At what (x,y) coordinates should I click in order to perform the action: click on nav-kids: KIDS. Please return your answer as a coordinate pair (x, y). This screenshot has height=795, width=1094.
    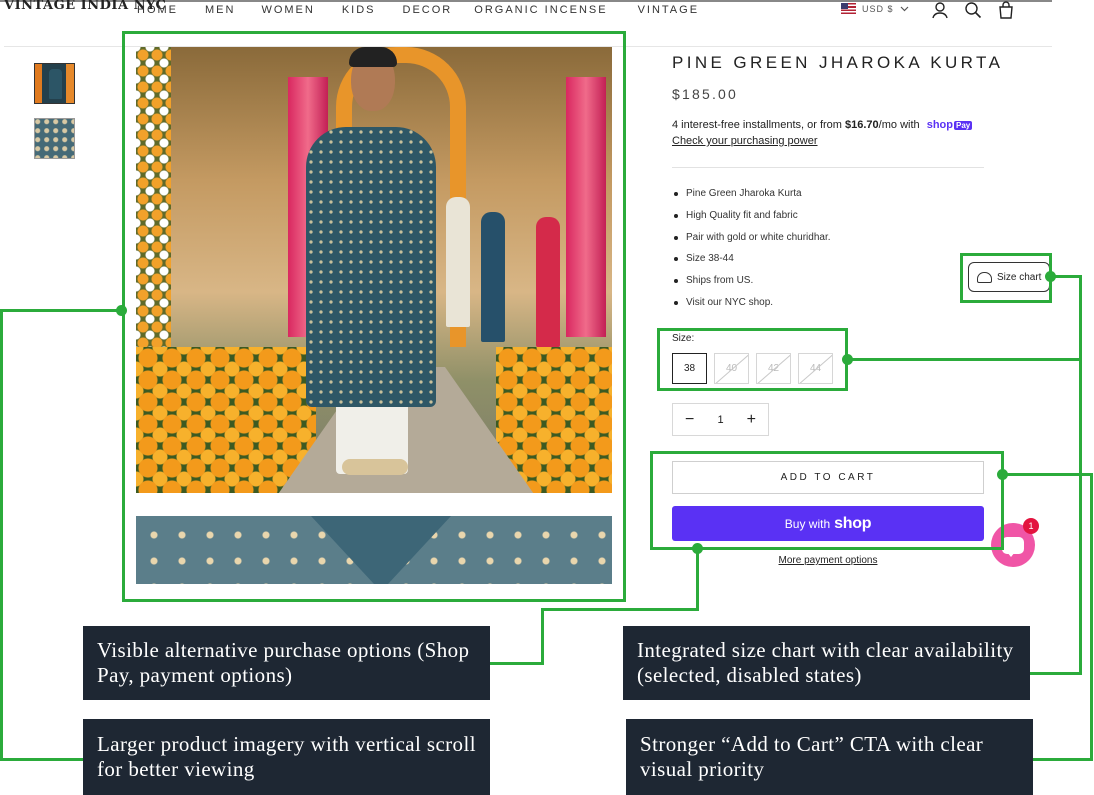
    Looking at the image, I should click on (359, 10).